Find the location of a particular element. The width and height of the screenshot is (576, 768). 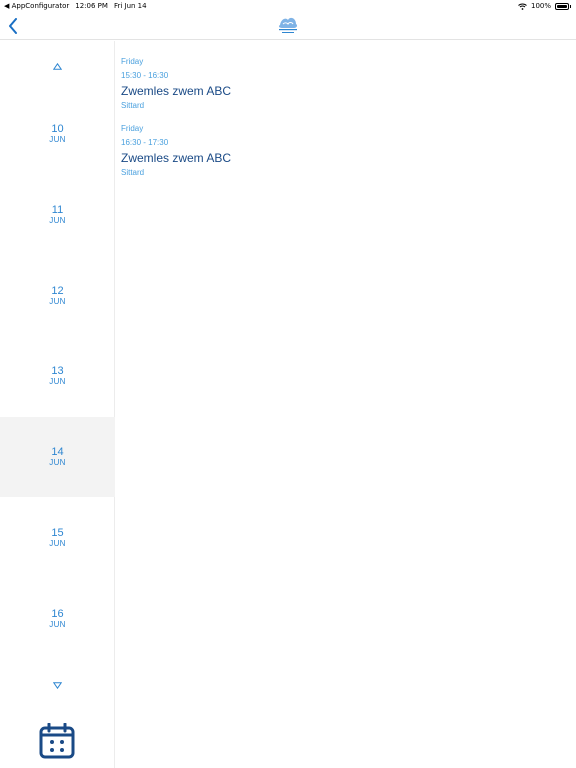

chevron-left-icon is located at coordinates (13, 26).